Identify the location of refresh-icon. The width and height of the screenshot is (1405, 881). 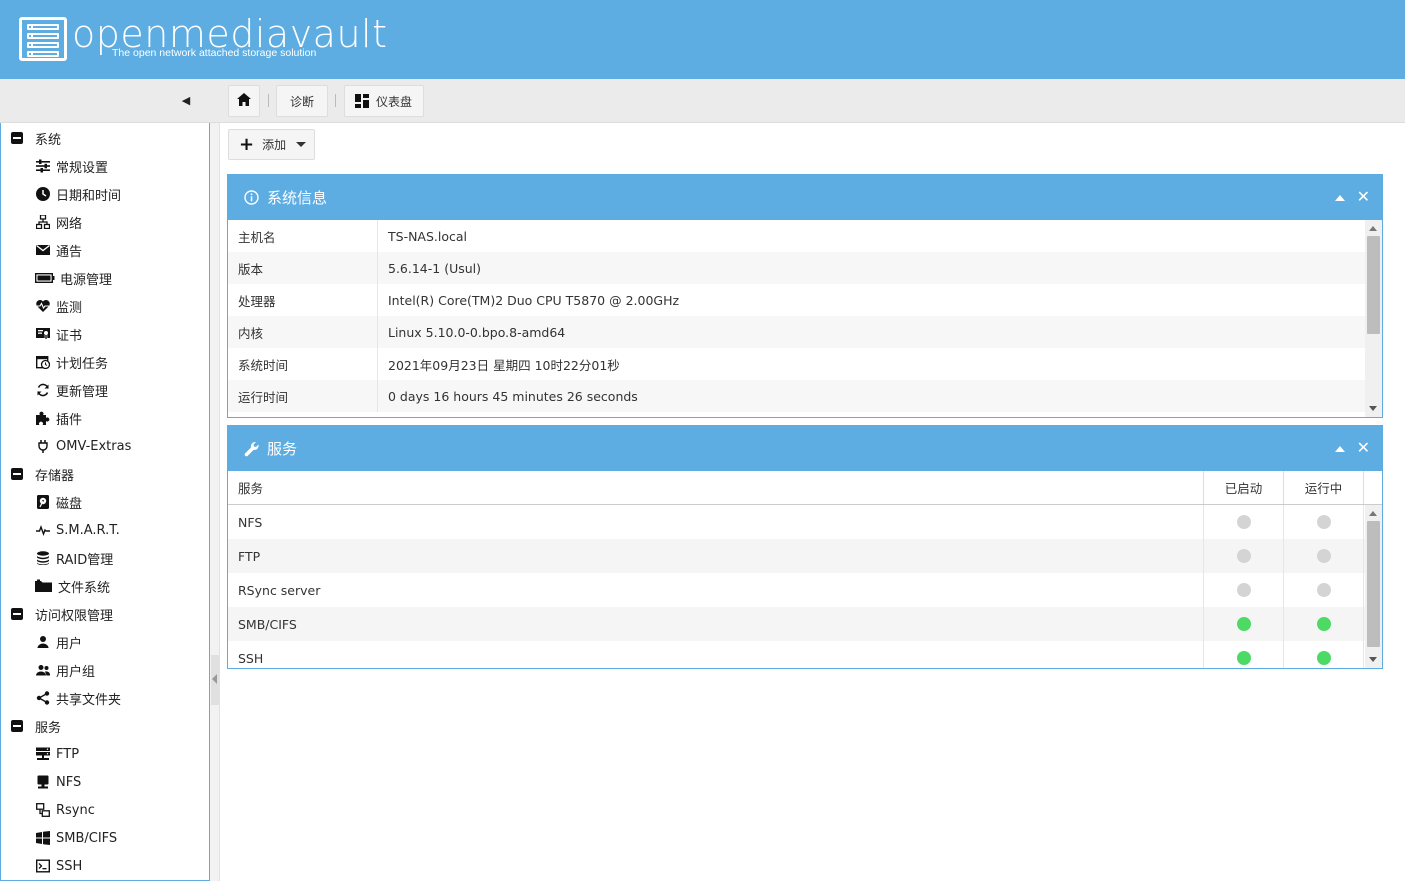
(43, 390).